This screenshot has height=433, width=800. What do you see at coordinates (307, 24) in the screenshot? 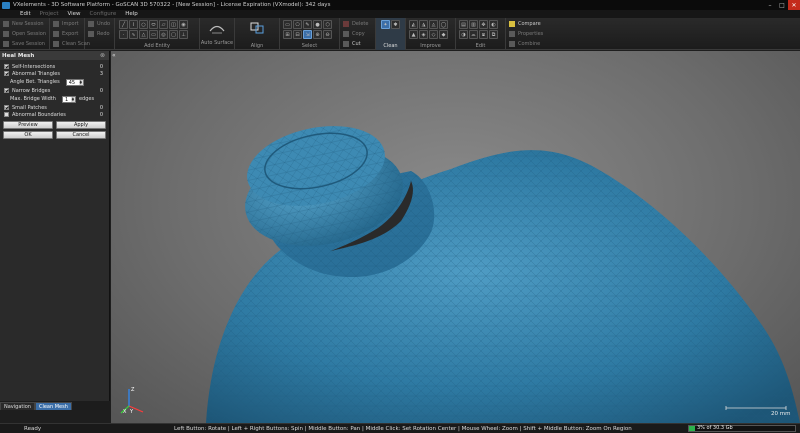
I see `freeform-select-icon: ✎` at bounding box center [307, 24].